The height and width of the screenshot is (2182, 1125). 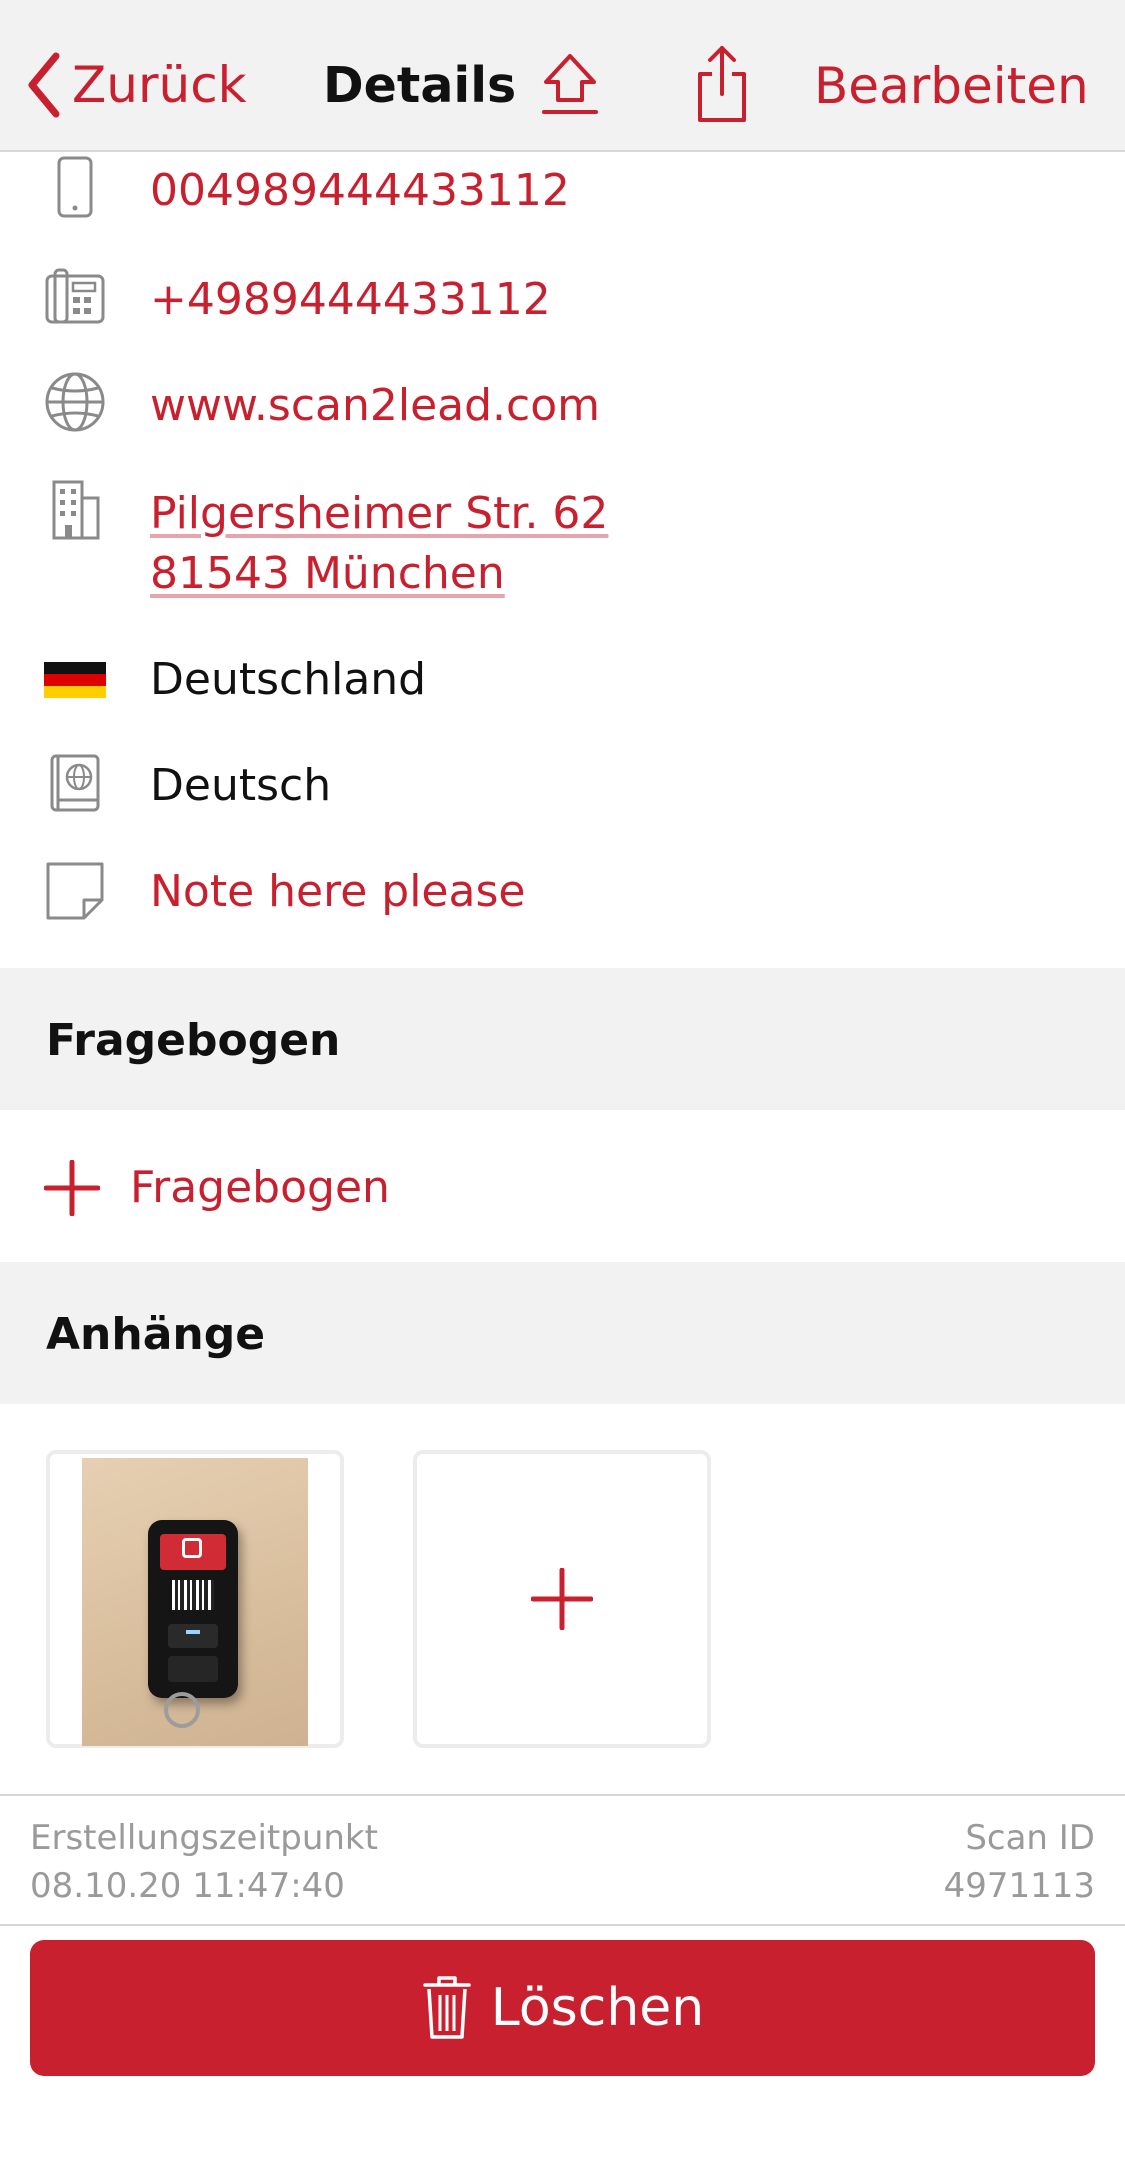 I want to click on website-row: www.scan2lead.com, so click(x=562, y=412).